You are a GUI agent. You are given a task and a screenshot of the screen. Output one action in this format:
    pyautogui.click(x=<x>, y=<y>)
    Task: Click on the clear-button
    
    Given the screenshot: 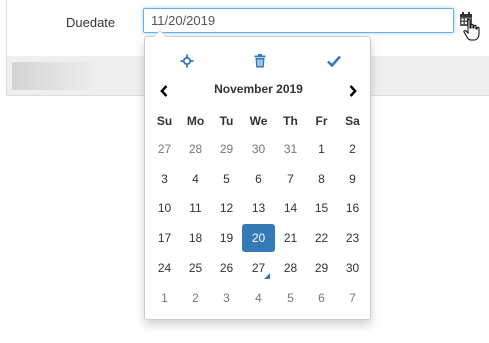 What is the action you would take?
    pyautogui.click(x=260, y=61)
    